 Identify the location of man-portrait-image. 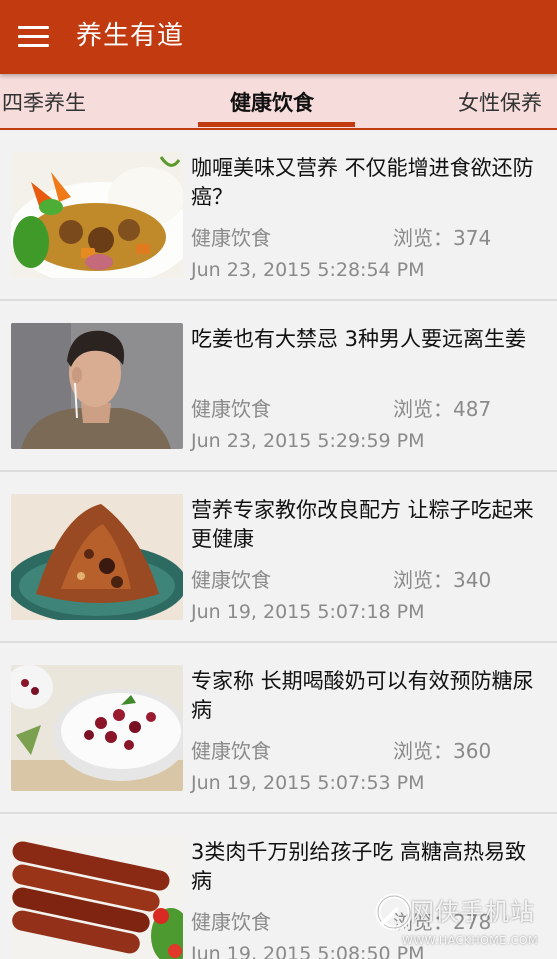
(97, 386).